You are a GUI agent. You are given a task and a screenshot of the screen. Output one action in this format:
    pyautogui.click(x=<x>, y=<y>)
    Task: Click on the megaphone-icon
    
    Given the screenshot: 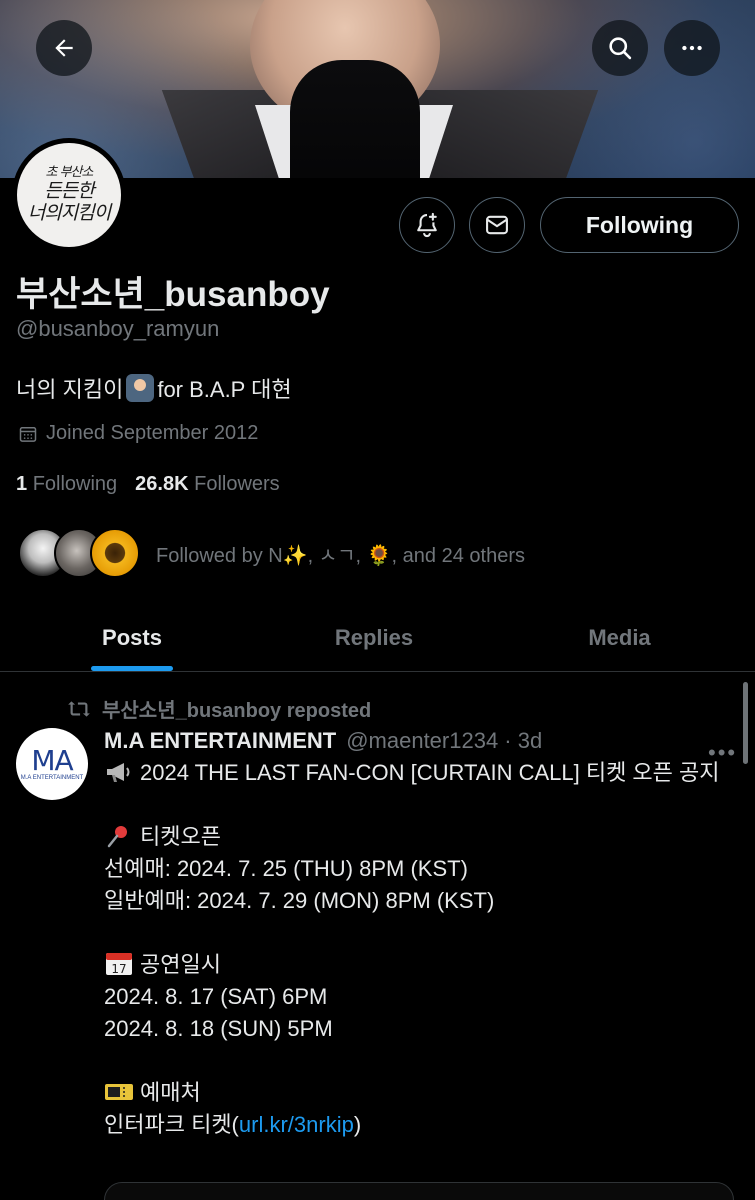 What is the action you would take?
    pyautogui.click(x=118, y=772)
    